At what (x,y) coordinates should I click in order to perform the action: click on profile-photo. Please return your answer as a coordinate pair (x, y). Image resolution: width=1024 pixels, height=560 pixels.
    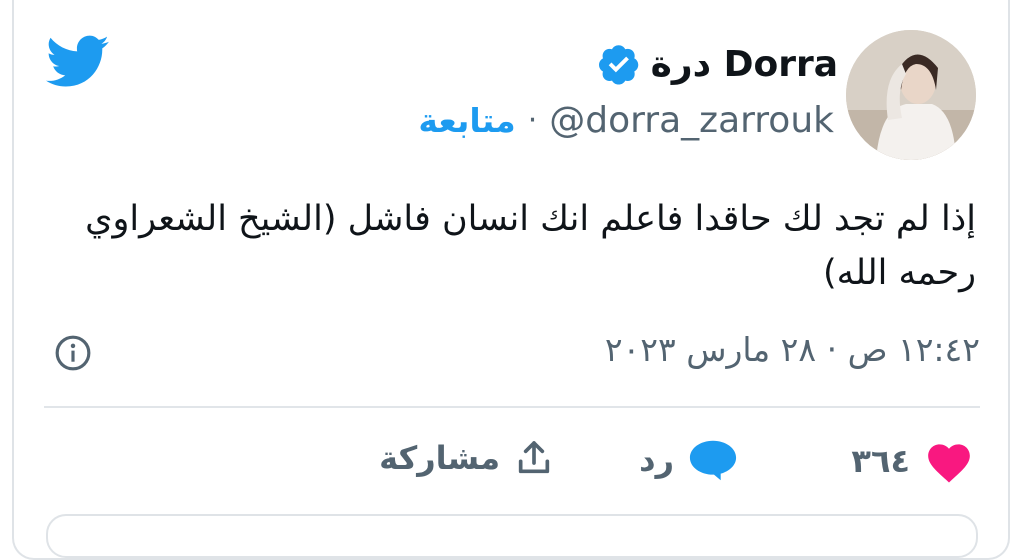
    Looking at the image, I should click on (911, 95).